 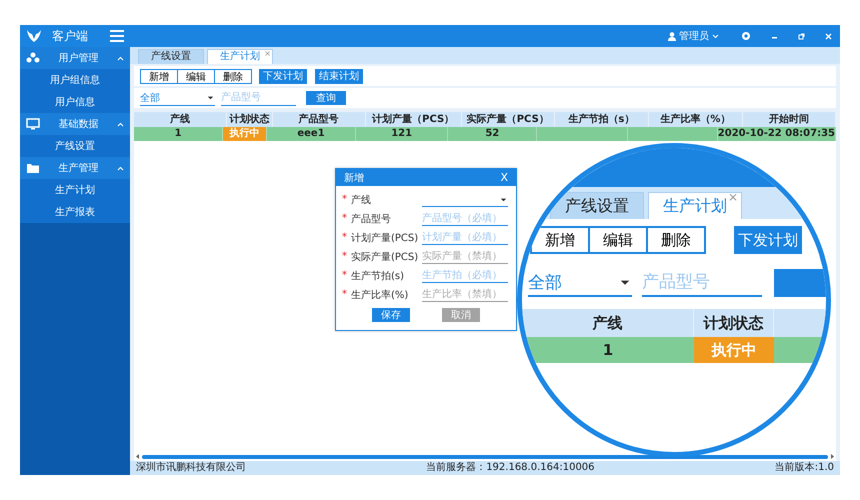 What do you see at coordinates (465, 275) in the screenshot?
I see `input-field: 生产节拍（必填）` at bounding box center [465, 275].